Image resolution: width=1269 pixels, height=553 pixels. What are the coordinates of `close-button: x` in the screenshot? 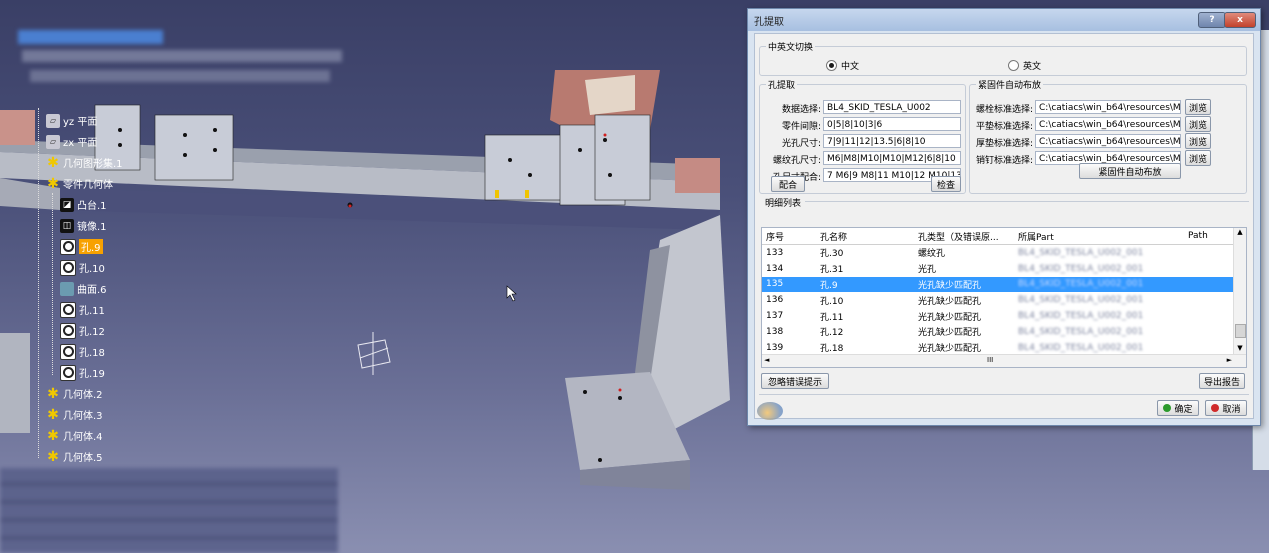 It's located at (1240, 20).